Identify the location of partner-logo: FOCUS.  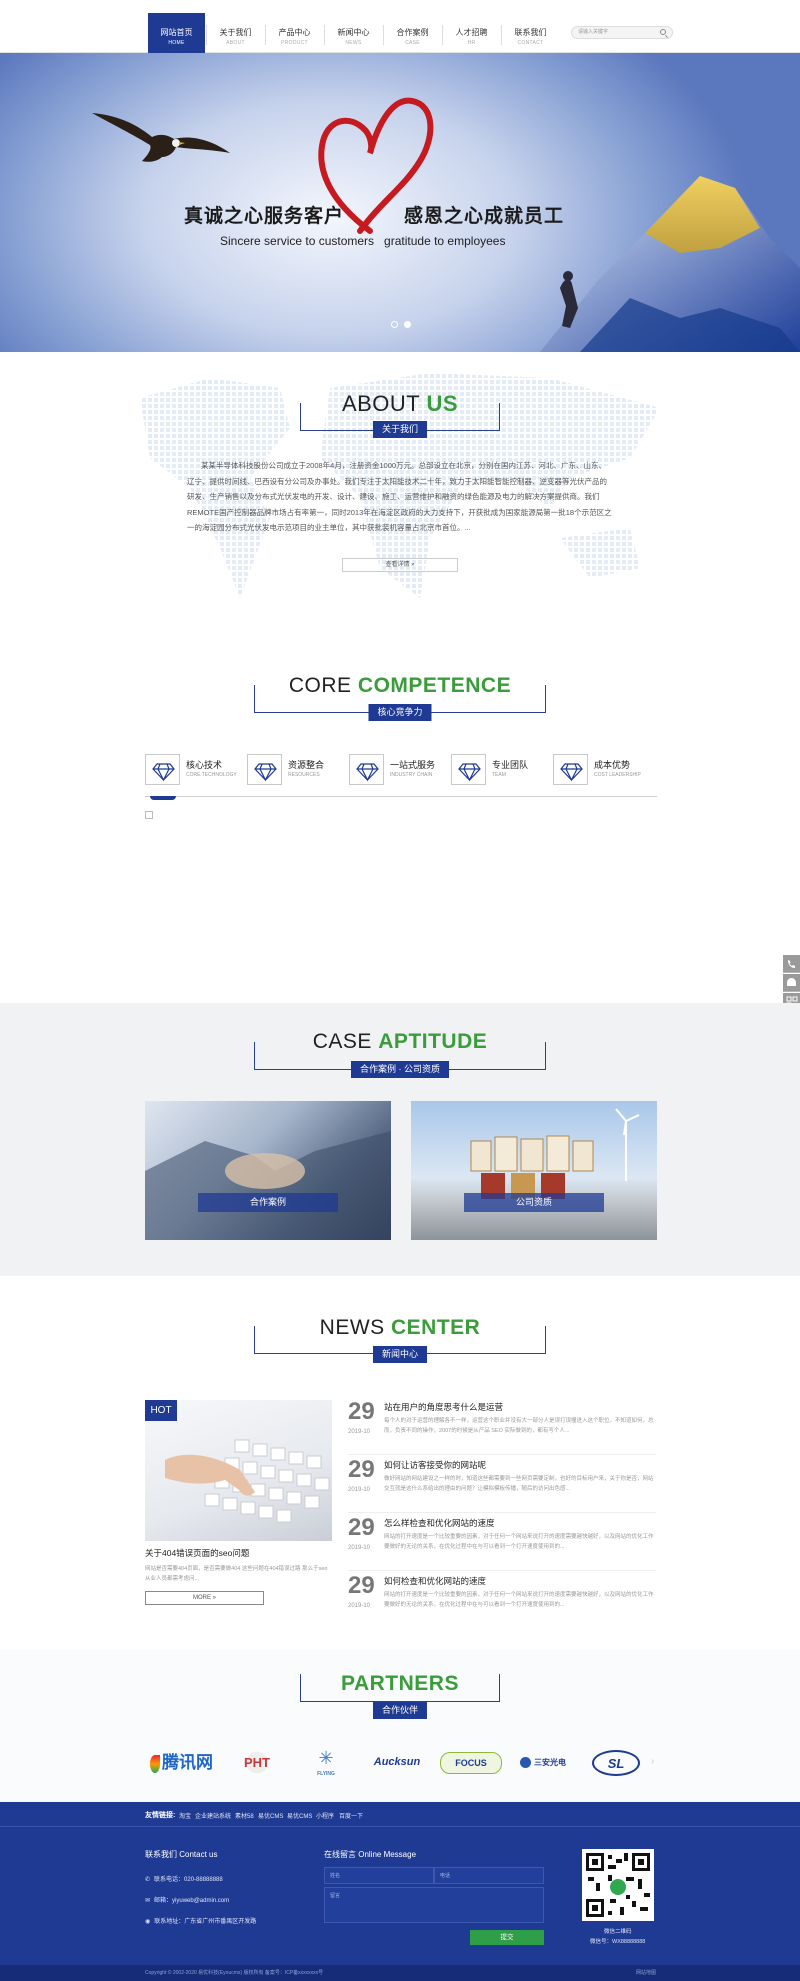
(471, 1763).